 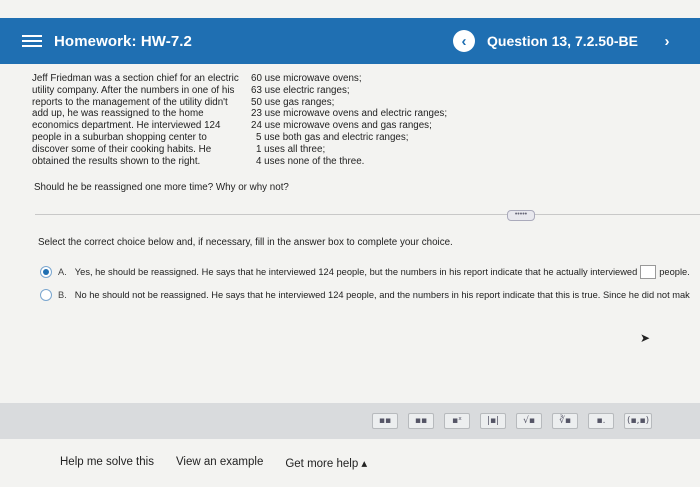 I want to click on survey-item: 24 use microwave ovens and gas ranges;, so click(x=341, y=126).